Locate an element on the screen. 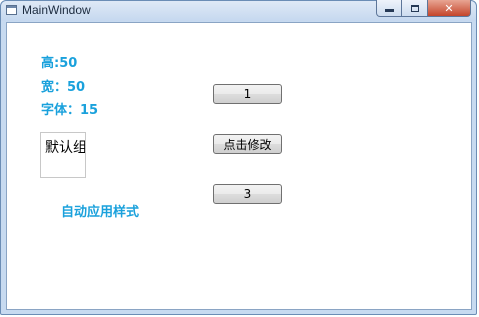 This screenshot has width=479, height=317. height-label: 高:50 is located at coordinates (59, 63).